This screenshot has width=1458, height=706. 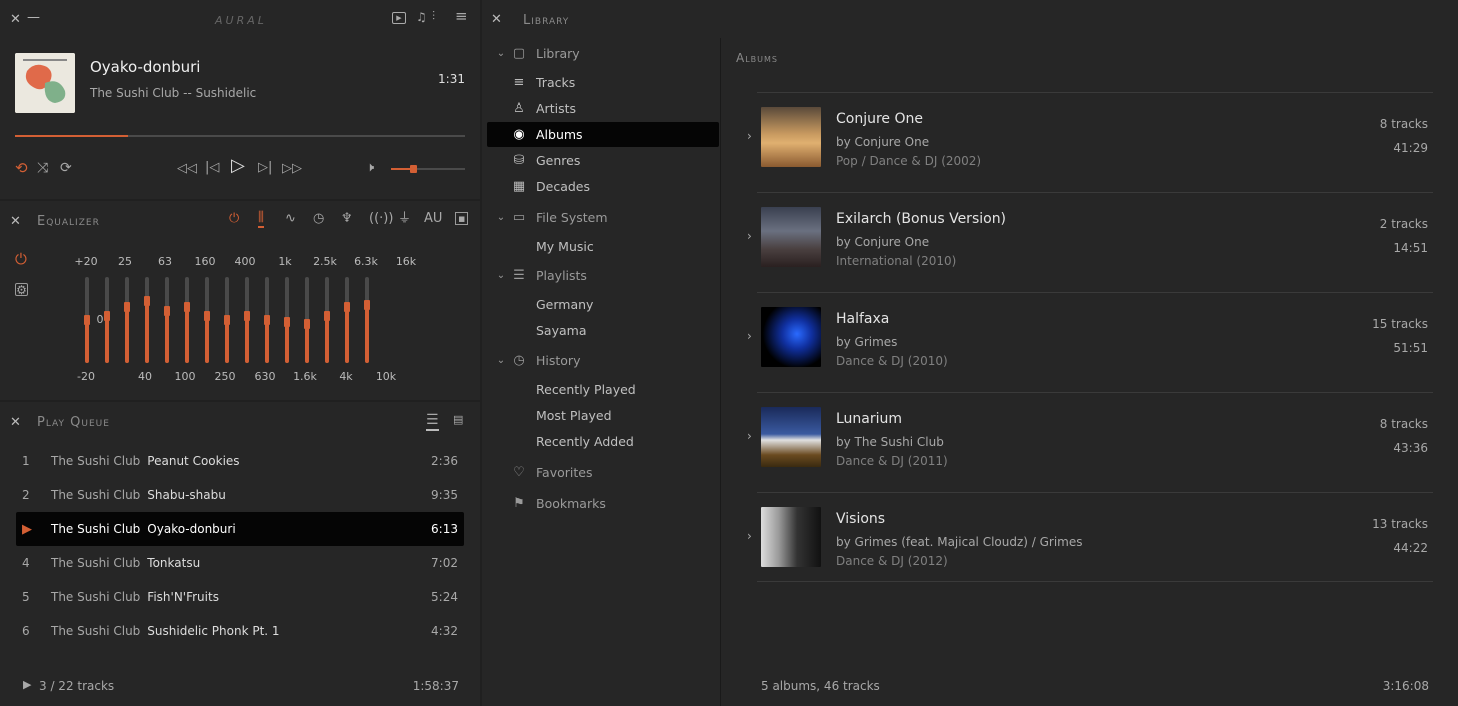 I want to click on sidebar-item-file-system: ⌄ ▭ File System, so click(x=603, y=217).